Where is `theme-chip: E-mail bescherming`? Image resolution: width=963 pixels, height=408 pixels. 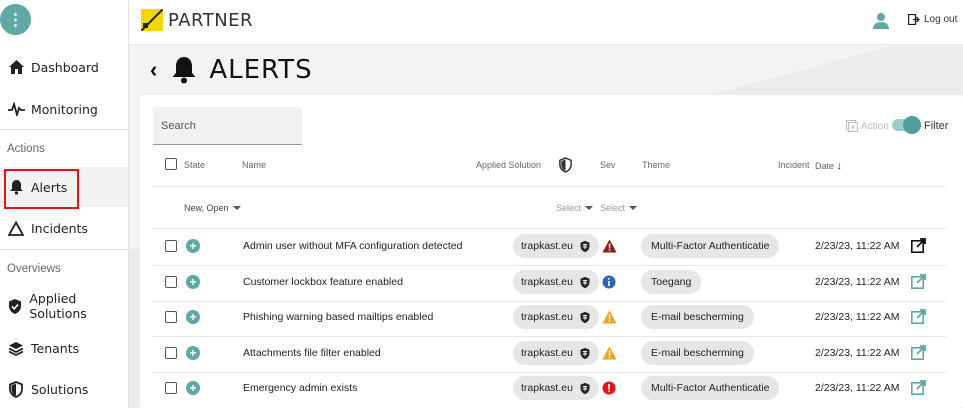 theme-chip: E-mail bescherming is located at coordinates (697, 317).